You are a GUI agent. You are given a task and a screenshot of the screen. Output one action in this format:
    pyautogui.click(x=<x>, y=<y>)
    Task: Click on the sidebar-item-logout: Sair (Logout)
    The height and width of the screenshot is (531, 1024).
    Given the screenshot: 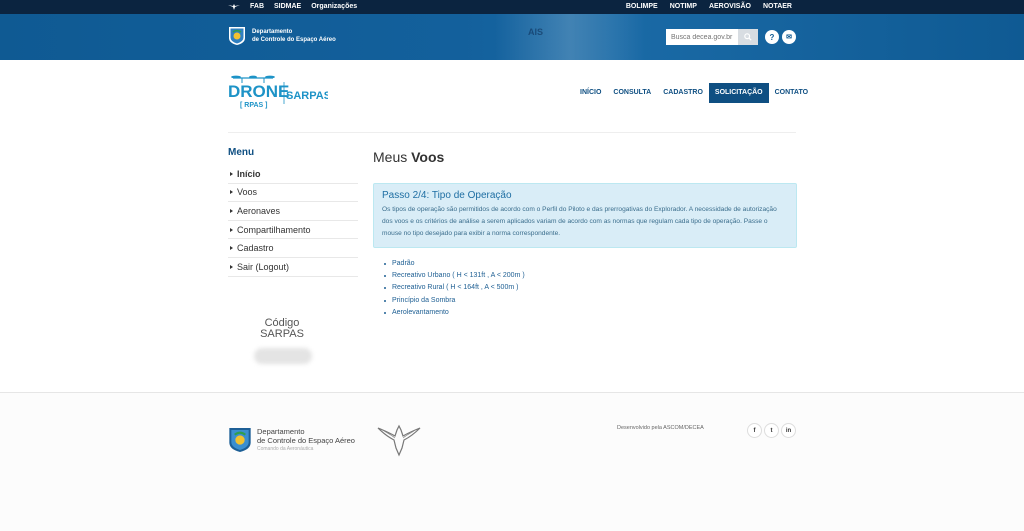 What is the action you would take?
    pyautogui.click(x=293, y=267)
    